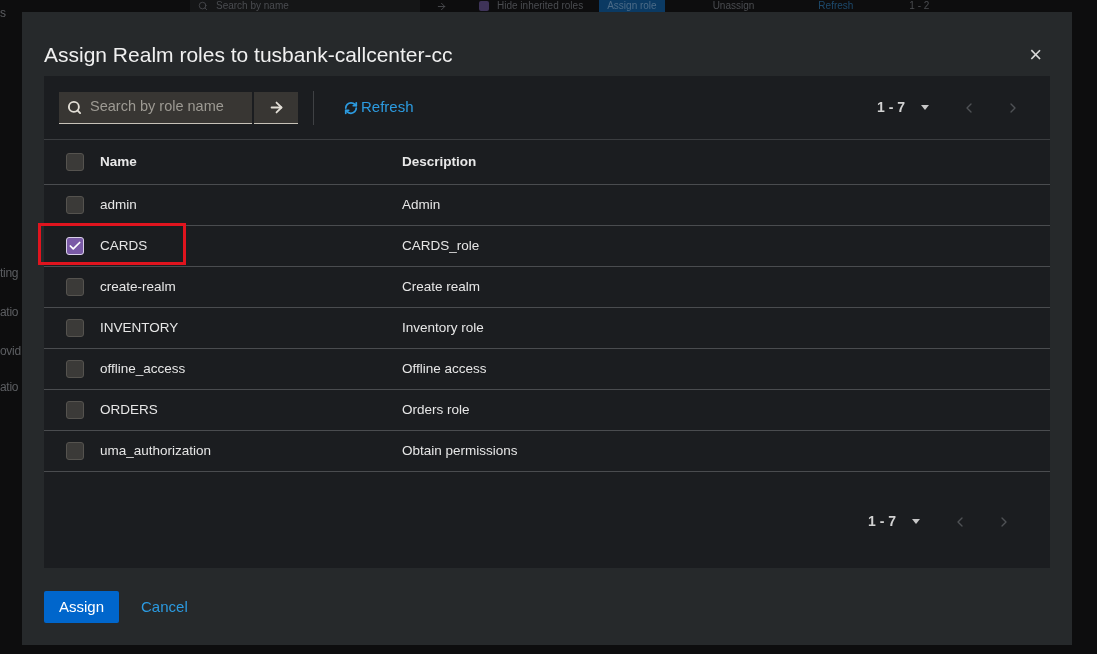 The height and width of the screenshot is (654, 1097). Describe the element at coordinates (441, 245) in the screenshot. I see `table-cell-text: CARDS_role` at that location.